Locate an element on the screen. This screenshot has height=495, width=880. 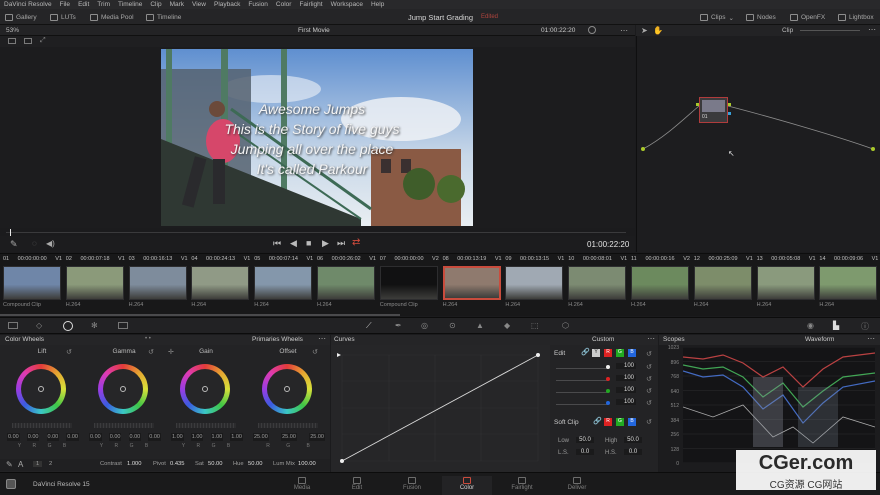
clip-thumbnail: 11 00:00:00:16 V2 H.264 is located at coordinates (660, 284).